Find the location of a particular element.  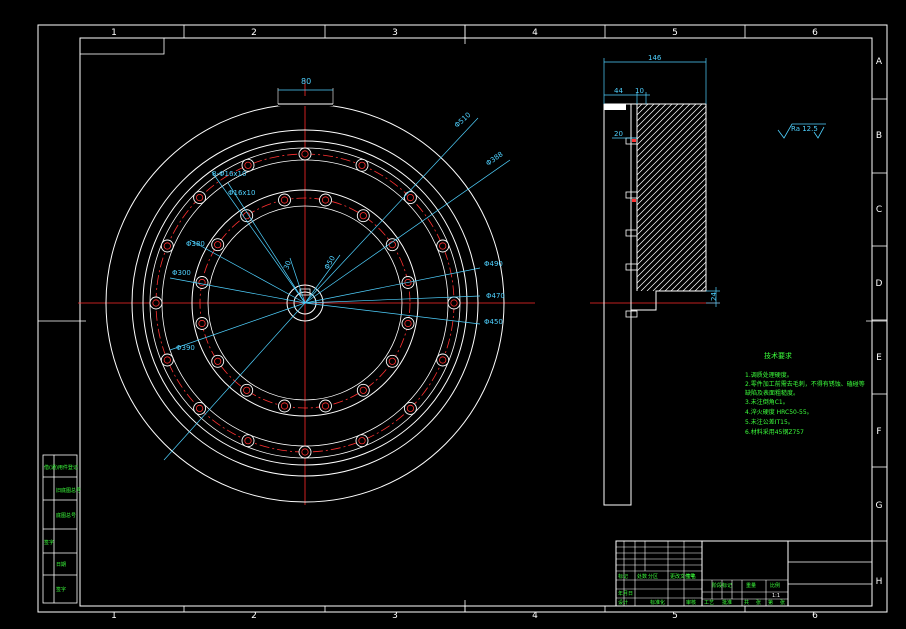

left-panel: 借(通)用件登记 旧底图总号 底图总号 签字 日期 签字 is located at coordinates (61, 529).